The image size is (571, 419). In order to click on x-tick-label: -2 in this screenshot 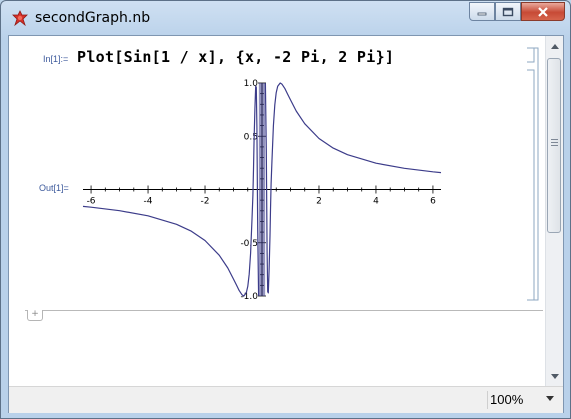, I will do `click(205, 202)`.